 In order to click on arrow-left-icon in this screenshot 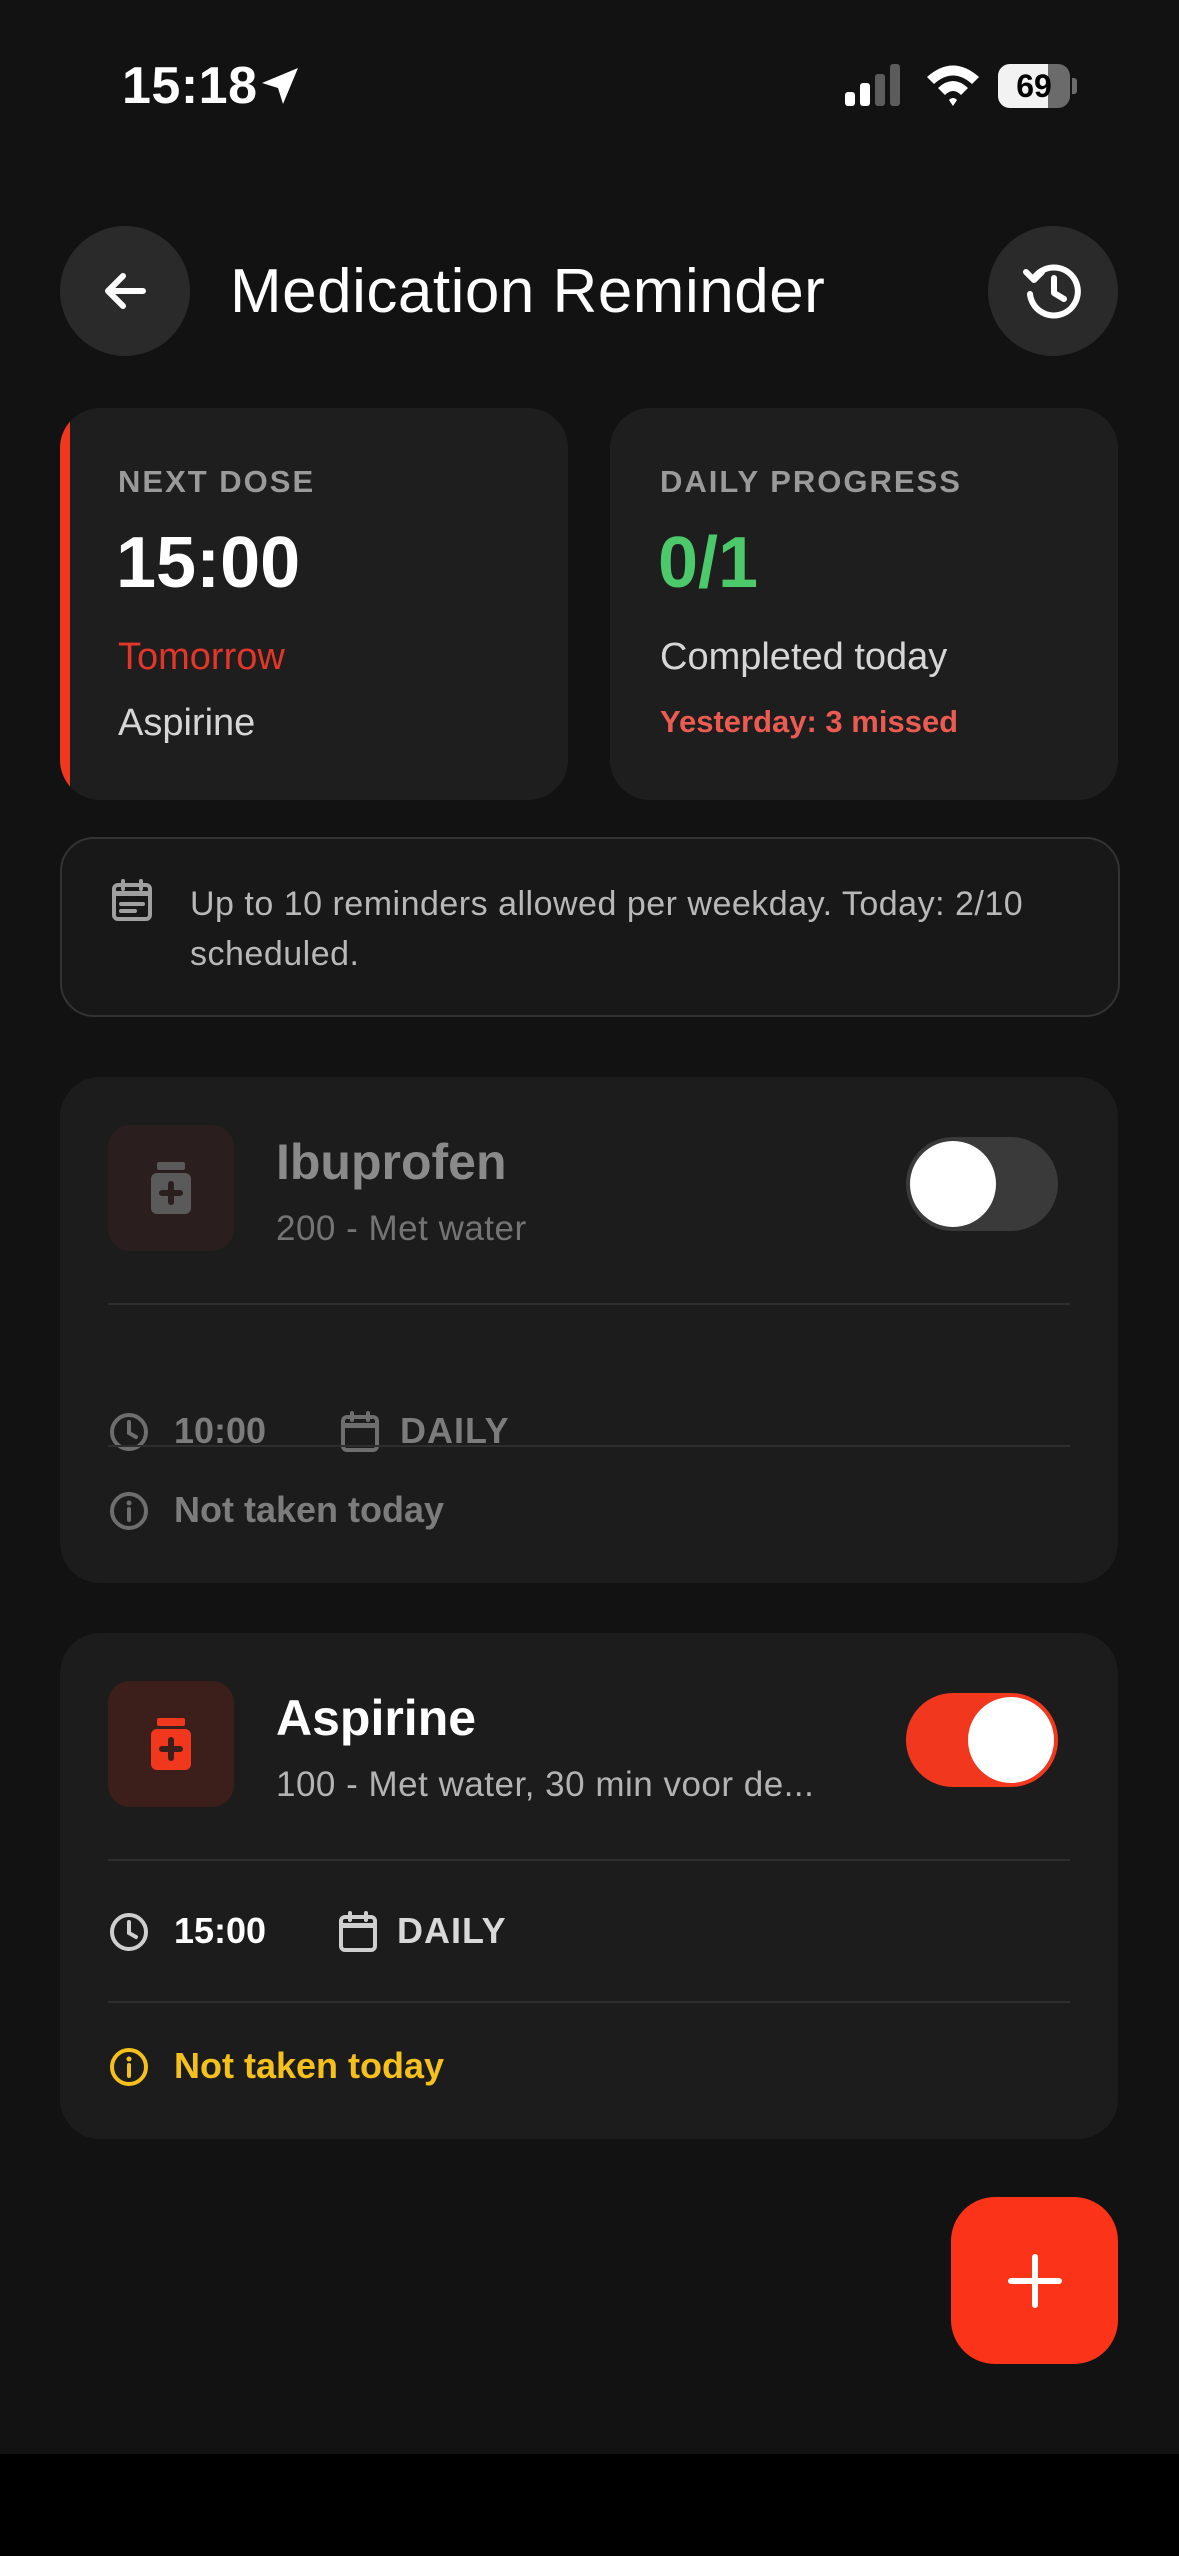, I will do `click(125, 291)`.